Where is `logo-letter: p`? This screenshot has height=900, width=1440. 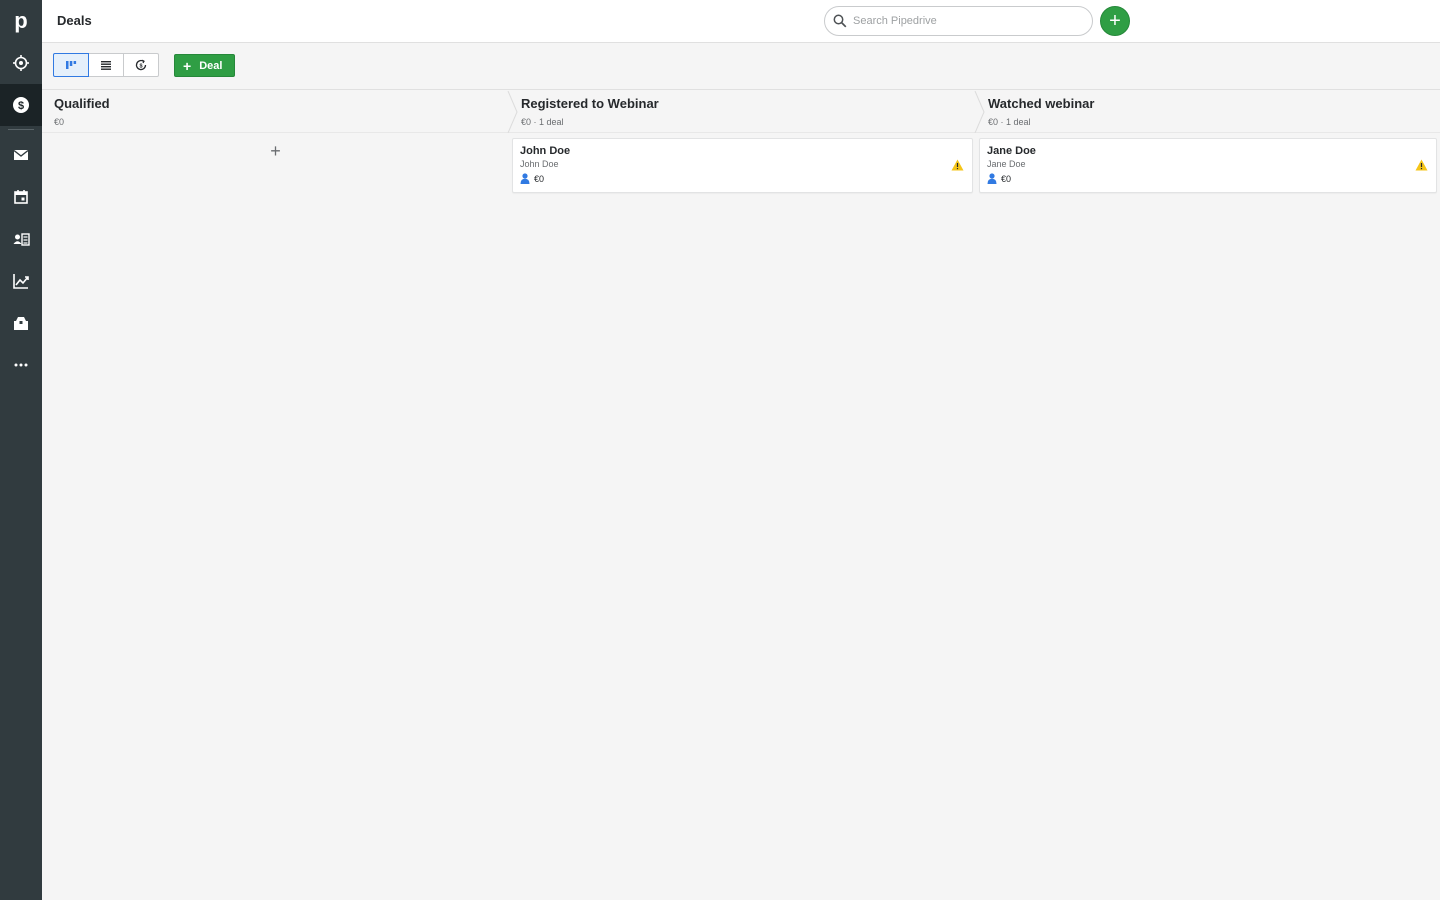 logo-letter: p is located at coordinates (21, 20).